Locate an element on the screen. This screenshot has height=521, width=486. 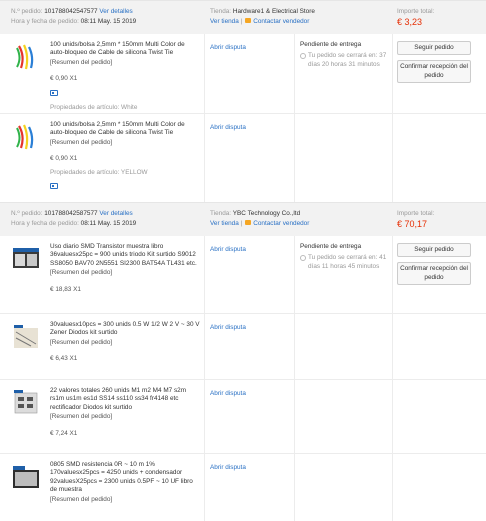
item-price: € 7,24 X1 is located at coordinates (64, 433).